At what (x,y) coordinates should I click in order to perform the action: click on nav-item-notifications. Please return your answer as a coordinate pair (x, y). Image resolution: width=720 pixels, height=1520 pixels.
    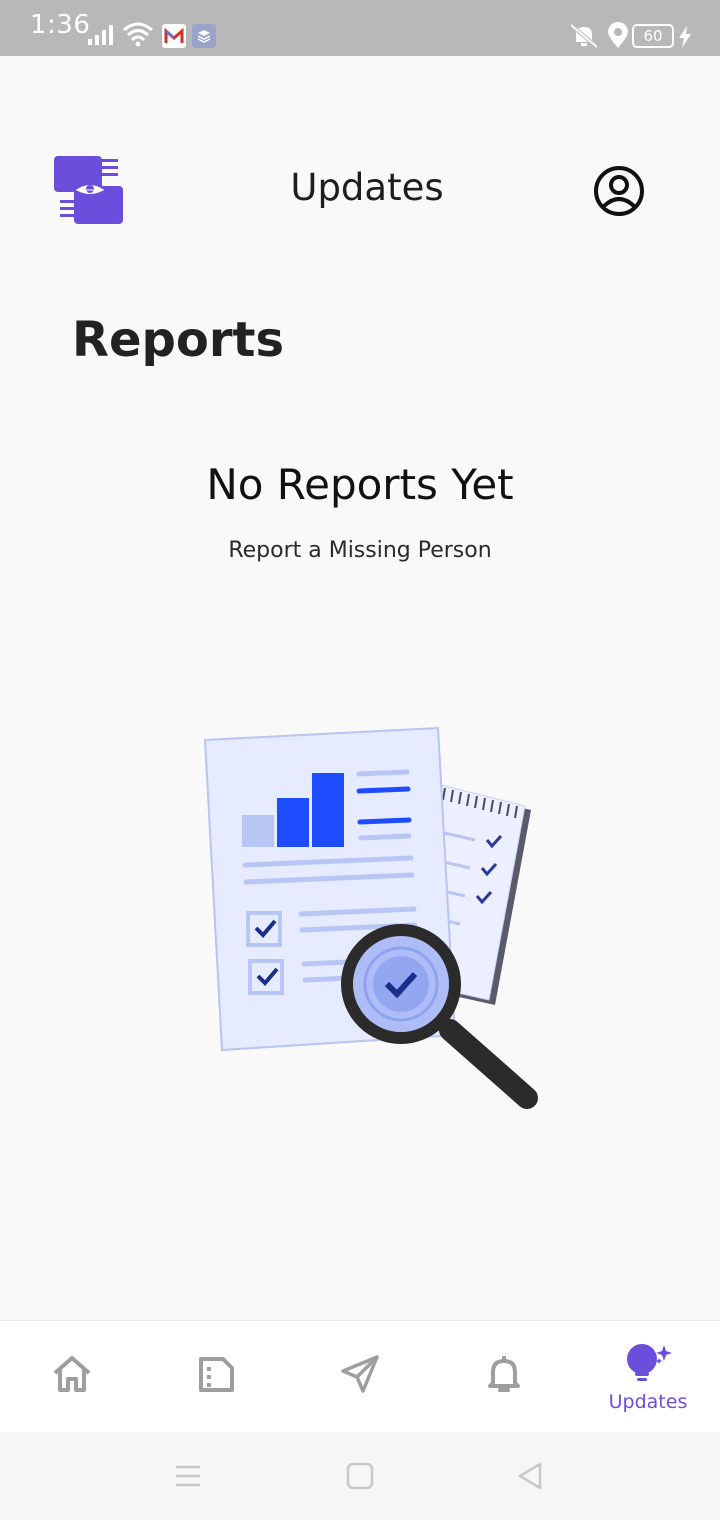
    Looking at the image, I should click on (504, 1377).